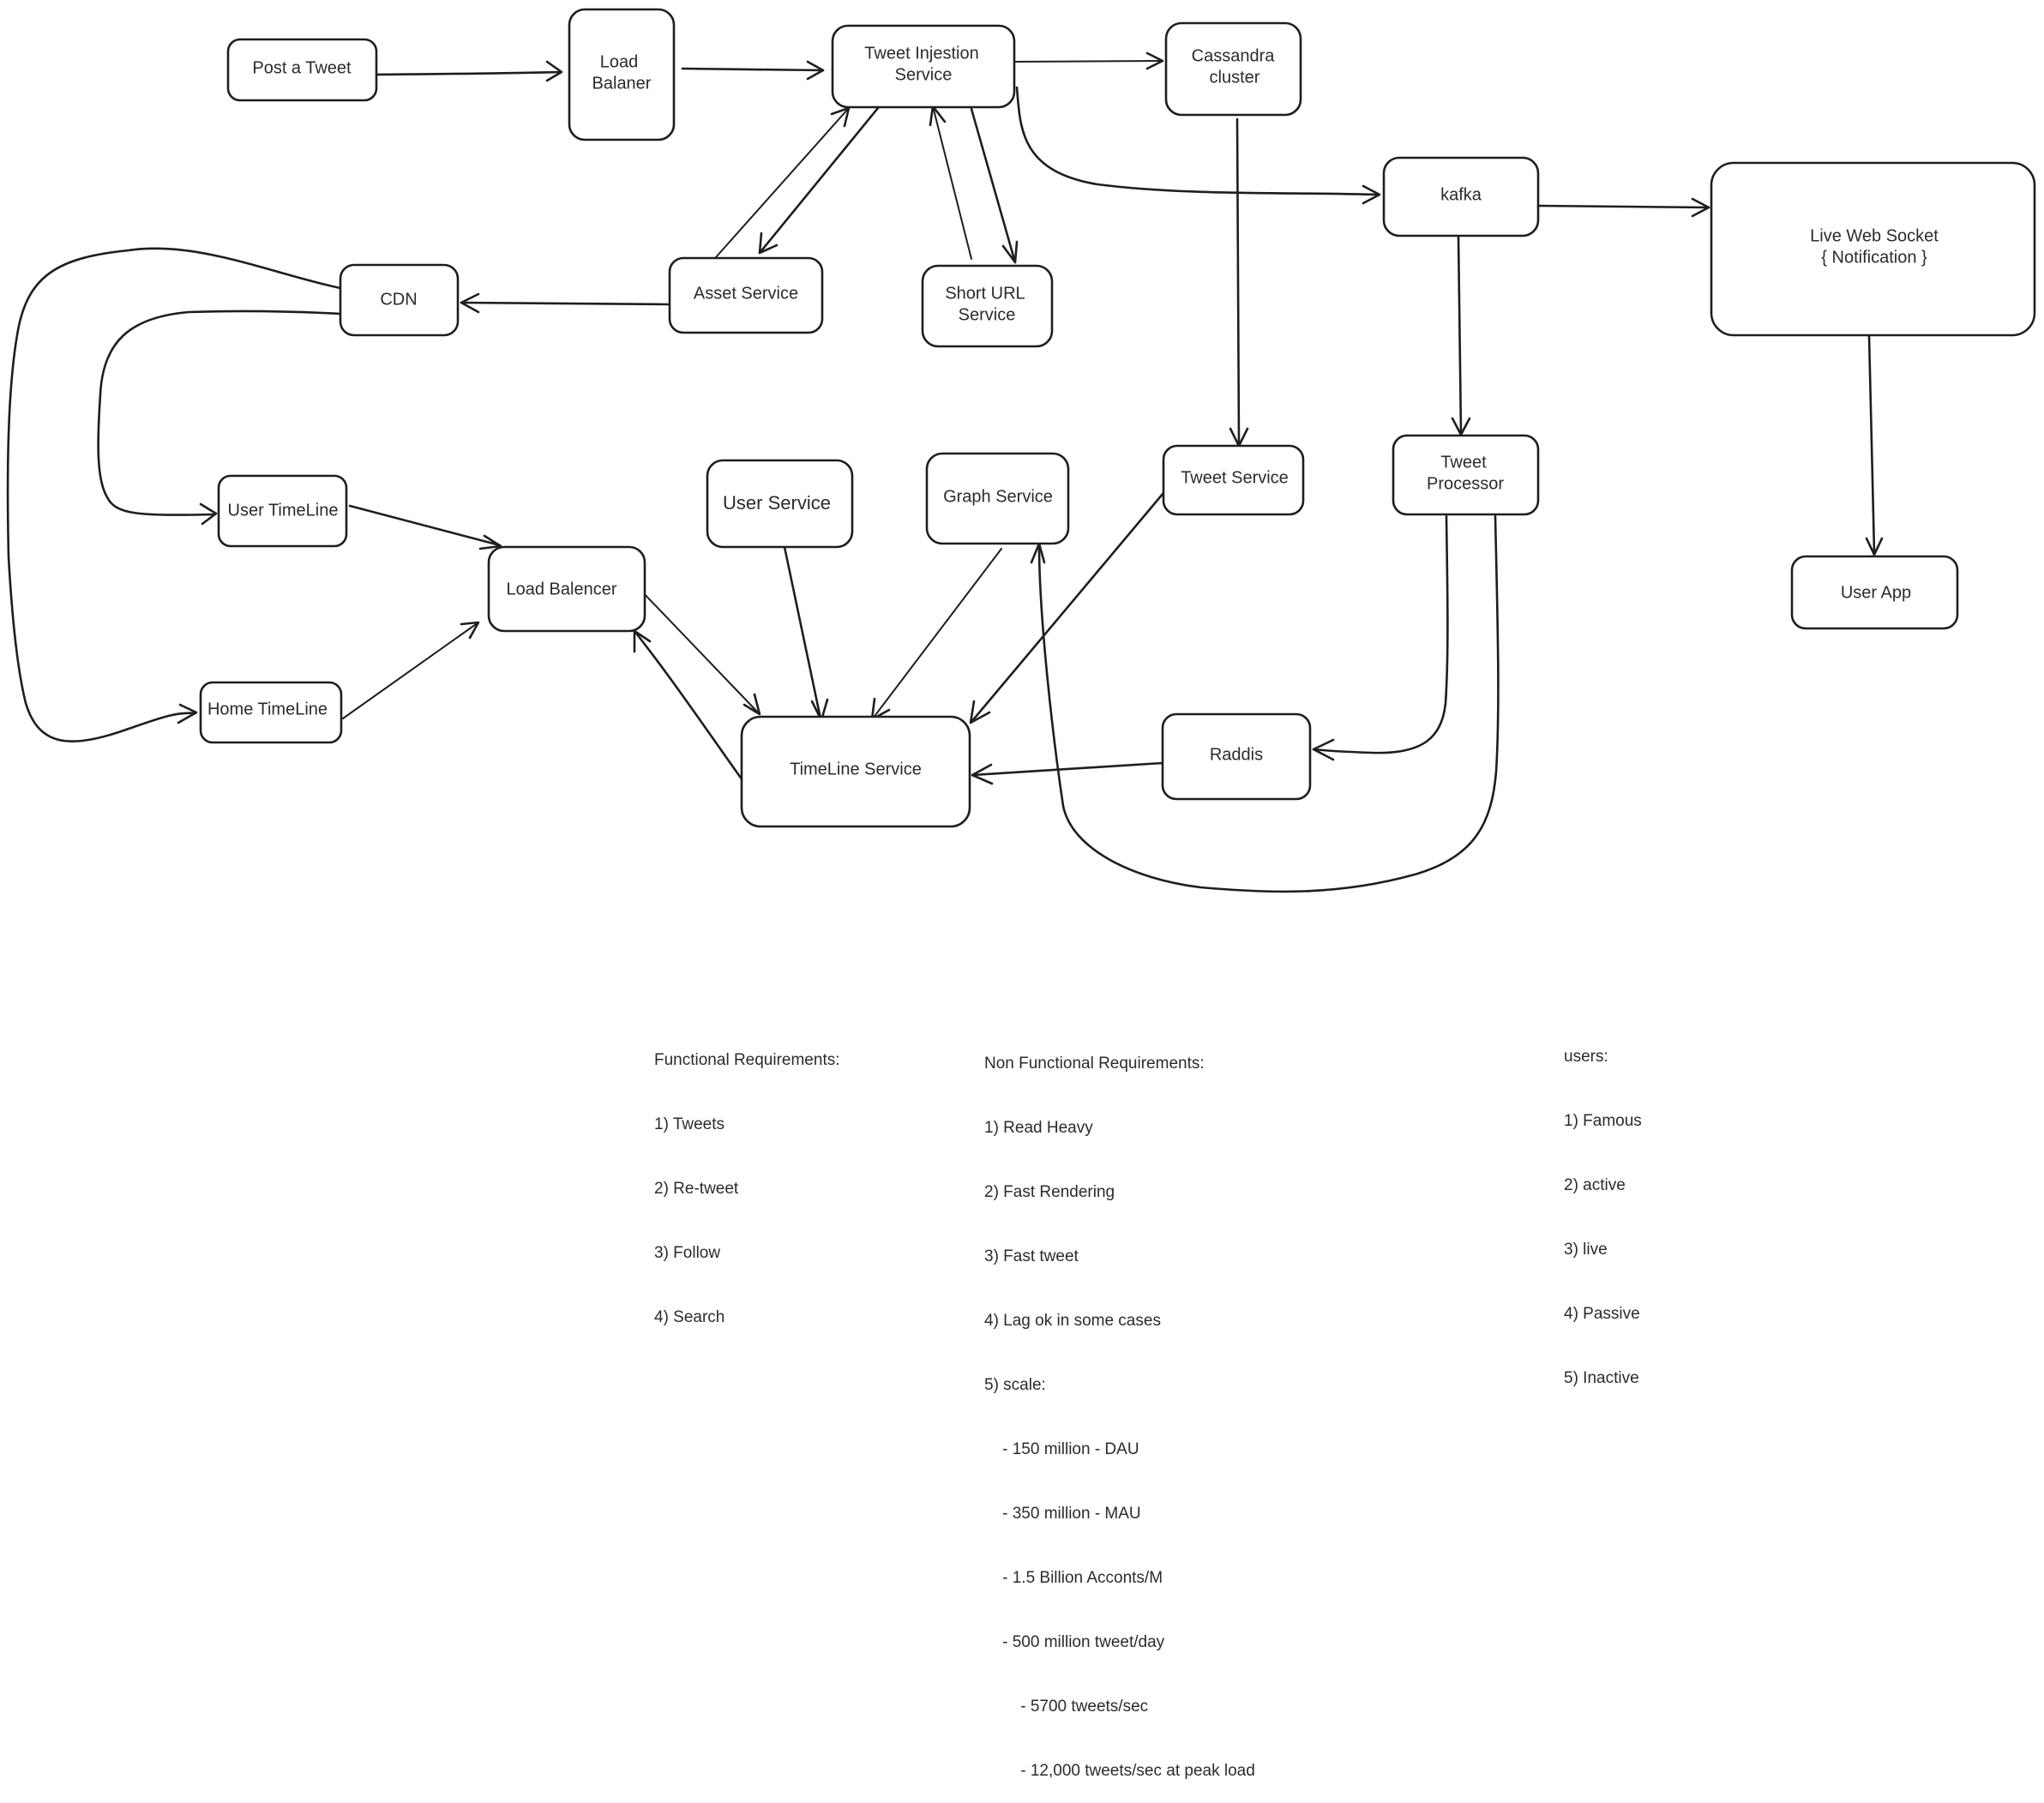 The width and height of the screenshot is (2044, 1803). I want to click on edge-tweet-injestion-to-asset, so click(819, 181).